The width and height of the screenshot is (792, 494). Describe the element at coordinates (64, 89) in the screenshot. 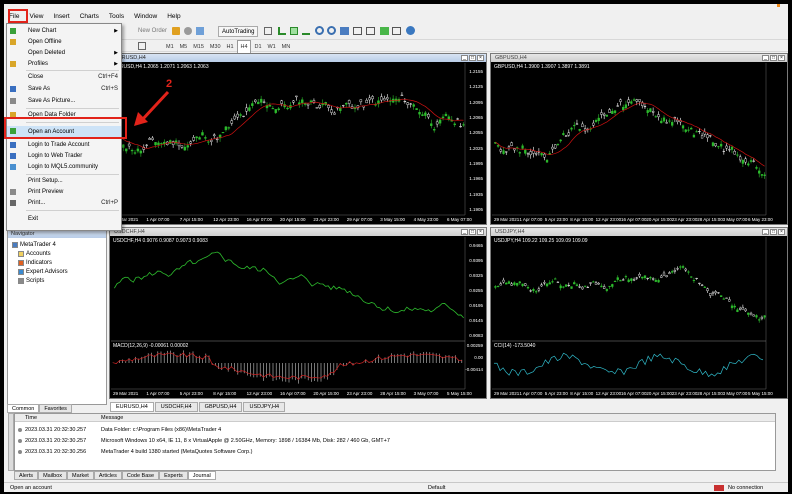

I see `file-menu-item-save-as: Save As Ctrl+S` at that location.